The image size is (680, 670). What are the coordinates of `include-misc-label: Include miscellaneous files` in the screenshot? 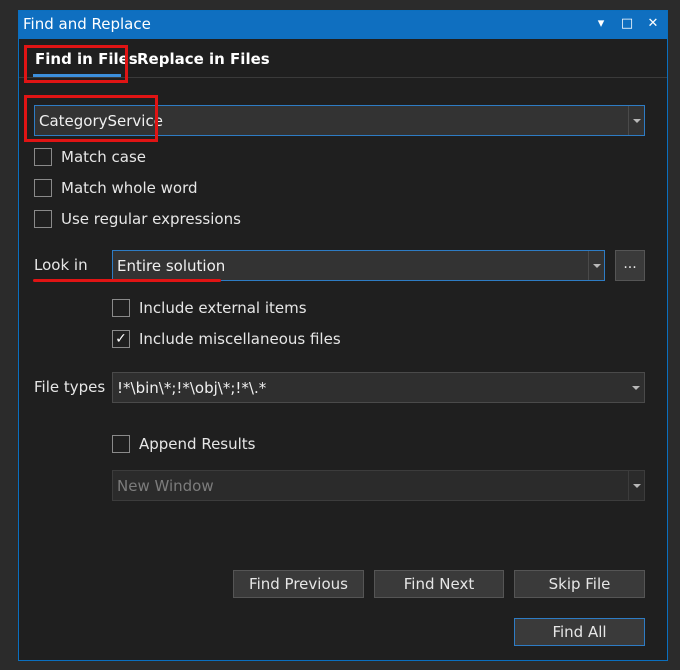 It's located at (240, 339).